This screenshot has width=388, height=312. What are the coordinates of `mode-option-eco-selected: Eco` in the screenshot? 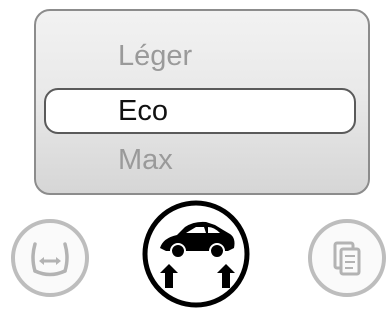 It's located at (200, 111).